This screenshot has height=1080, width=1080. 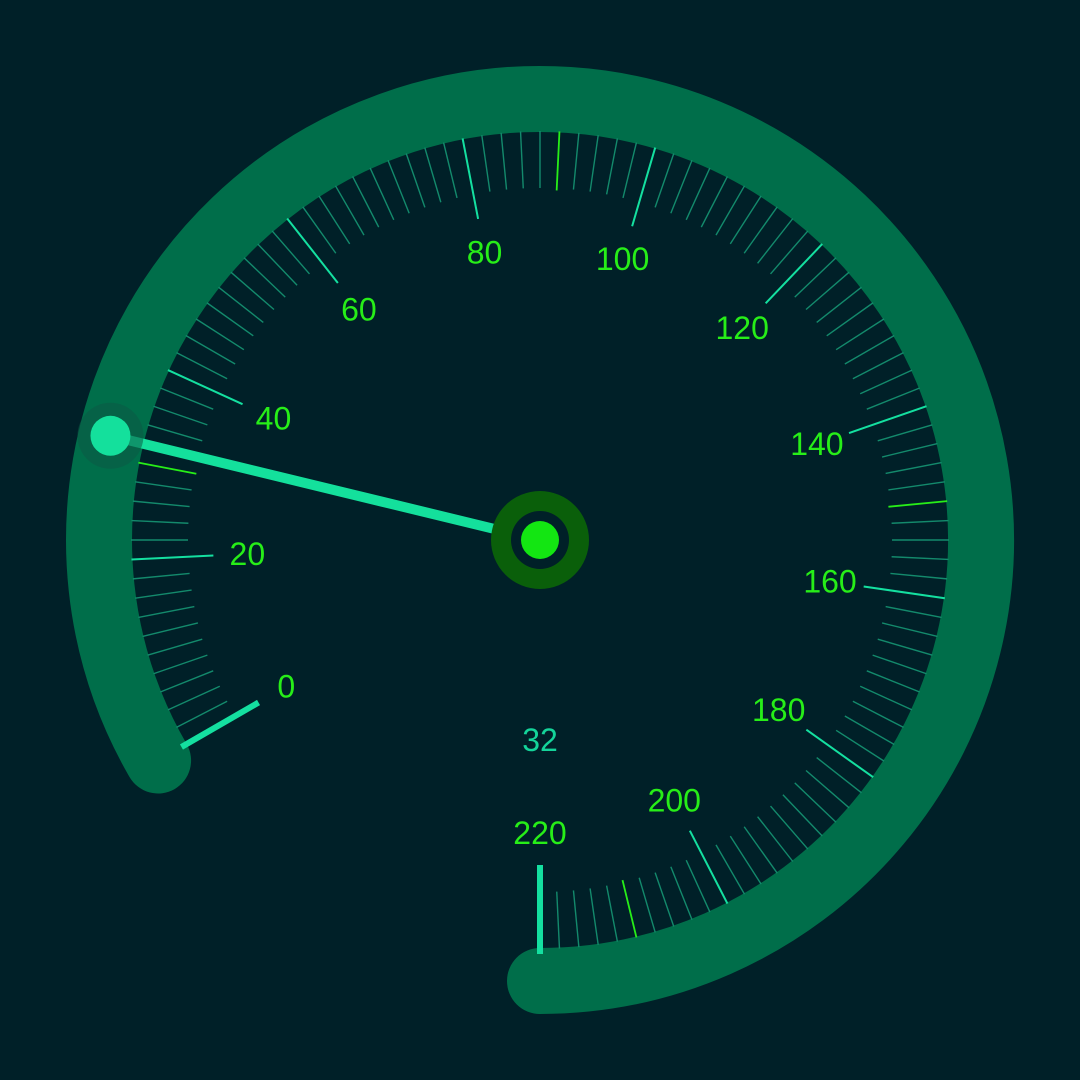 I want to click on tick-label: 220, so click(x=539, y=833).